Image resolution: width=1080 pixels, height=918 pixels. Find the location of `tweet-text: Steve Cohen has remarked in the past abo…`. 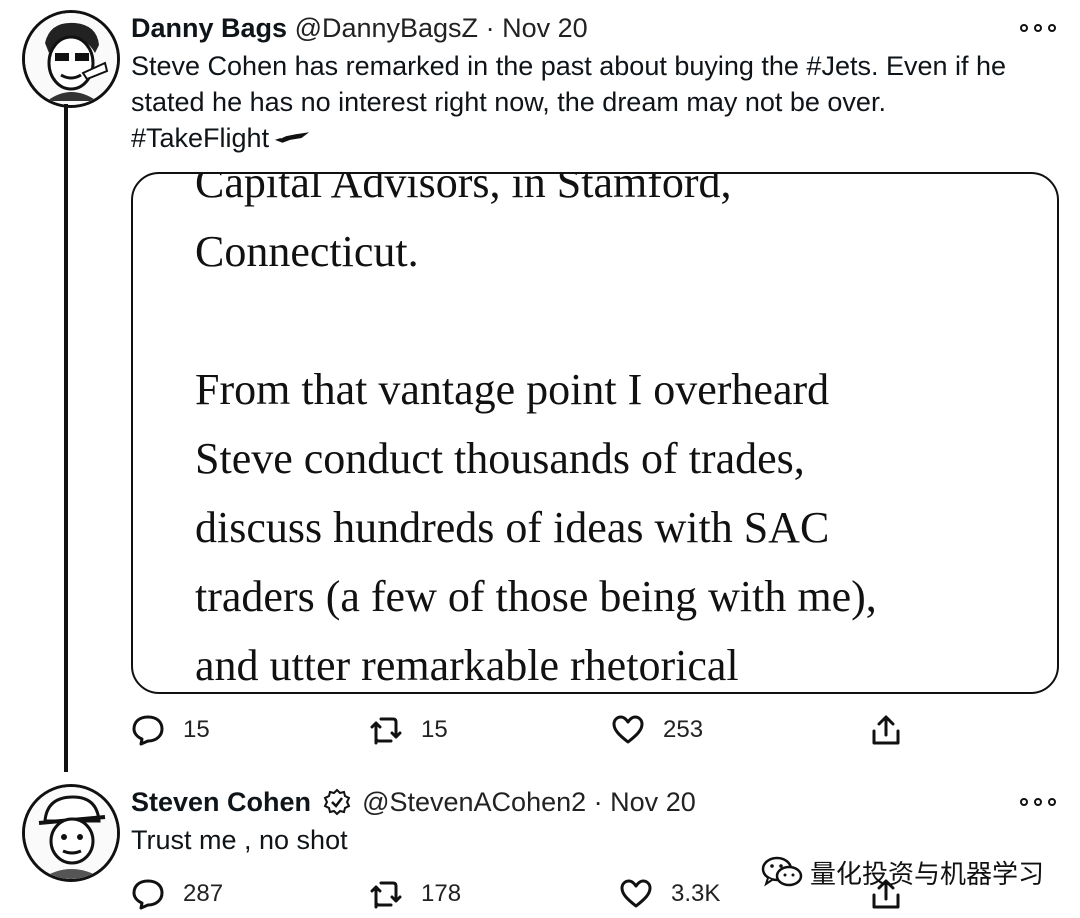

tweet-text: Steve Cohen has remarked in the past abo… is located at coordinates (591, 102).